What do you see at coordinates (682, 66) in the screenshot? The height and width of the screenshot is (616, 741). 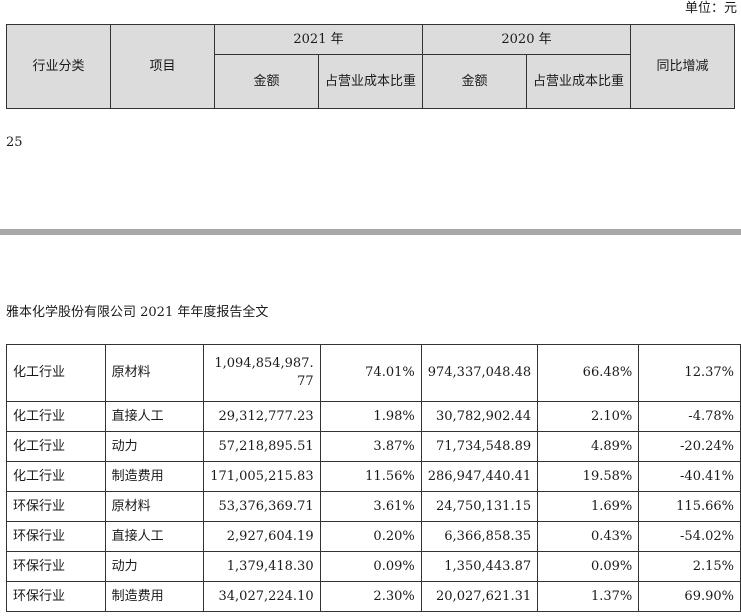 I see `header-yoy: 同比增减` at bounding box center [682, 66].